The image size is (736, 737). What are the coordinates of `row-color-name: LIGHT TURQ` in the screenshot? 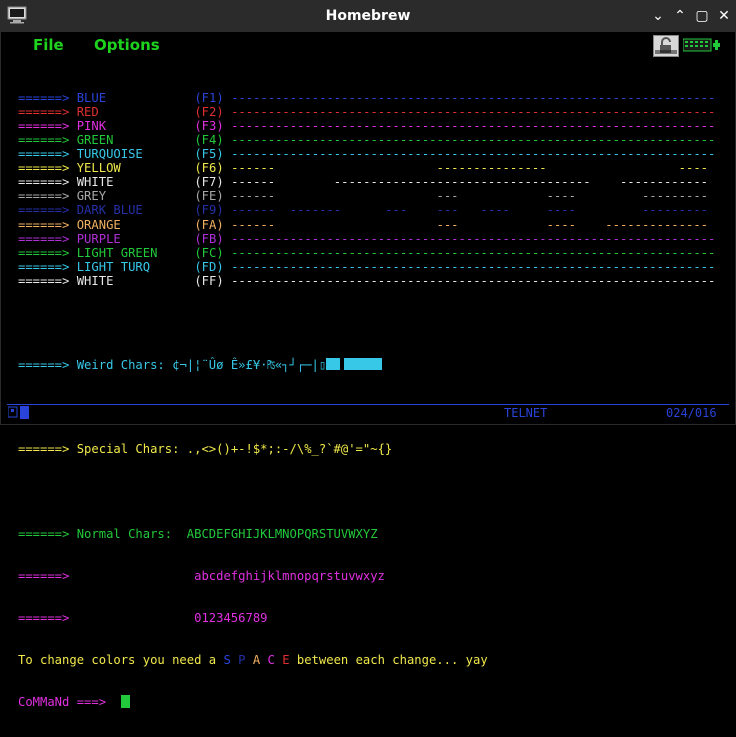 It's located at (113, 266).